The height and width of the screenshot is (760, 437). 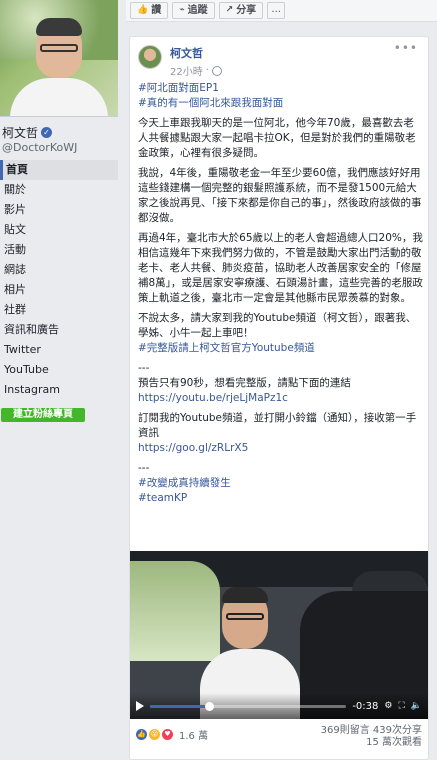 I want to click on shares-count: 439次分享, so click(x=397, y=730).